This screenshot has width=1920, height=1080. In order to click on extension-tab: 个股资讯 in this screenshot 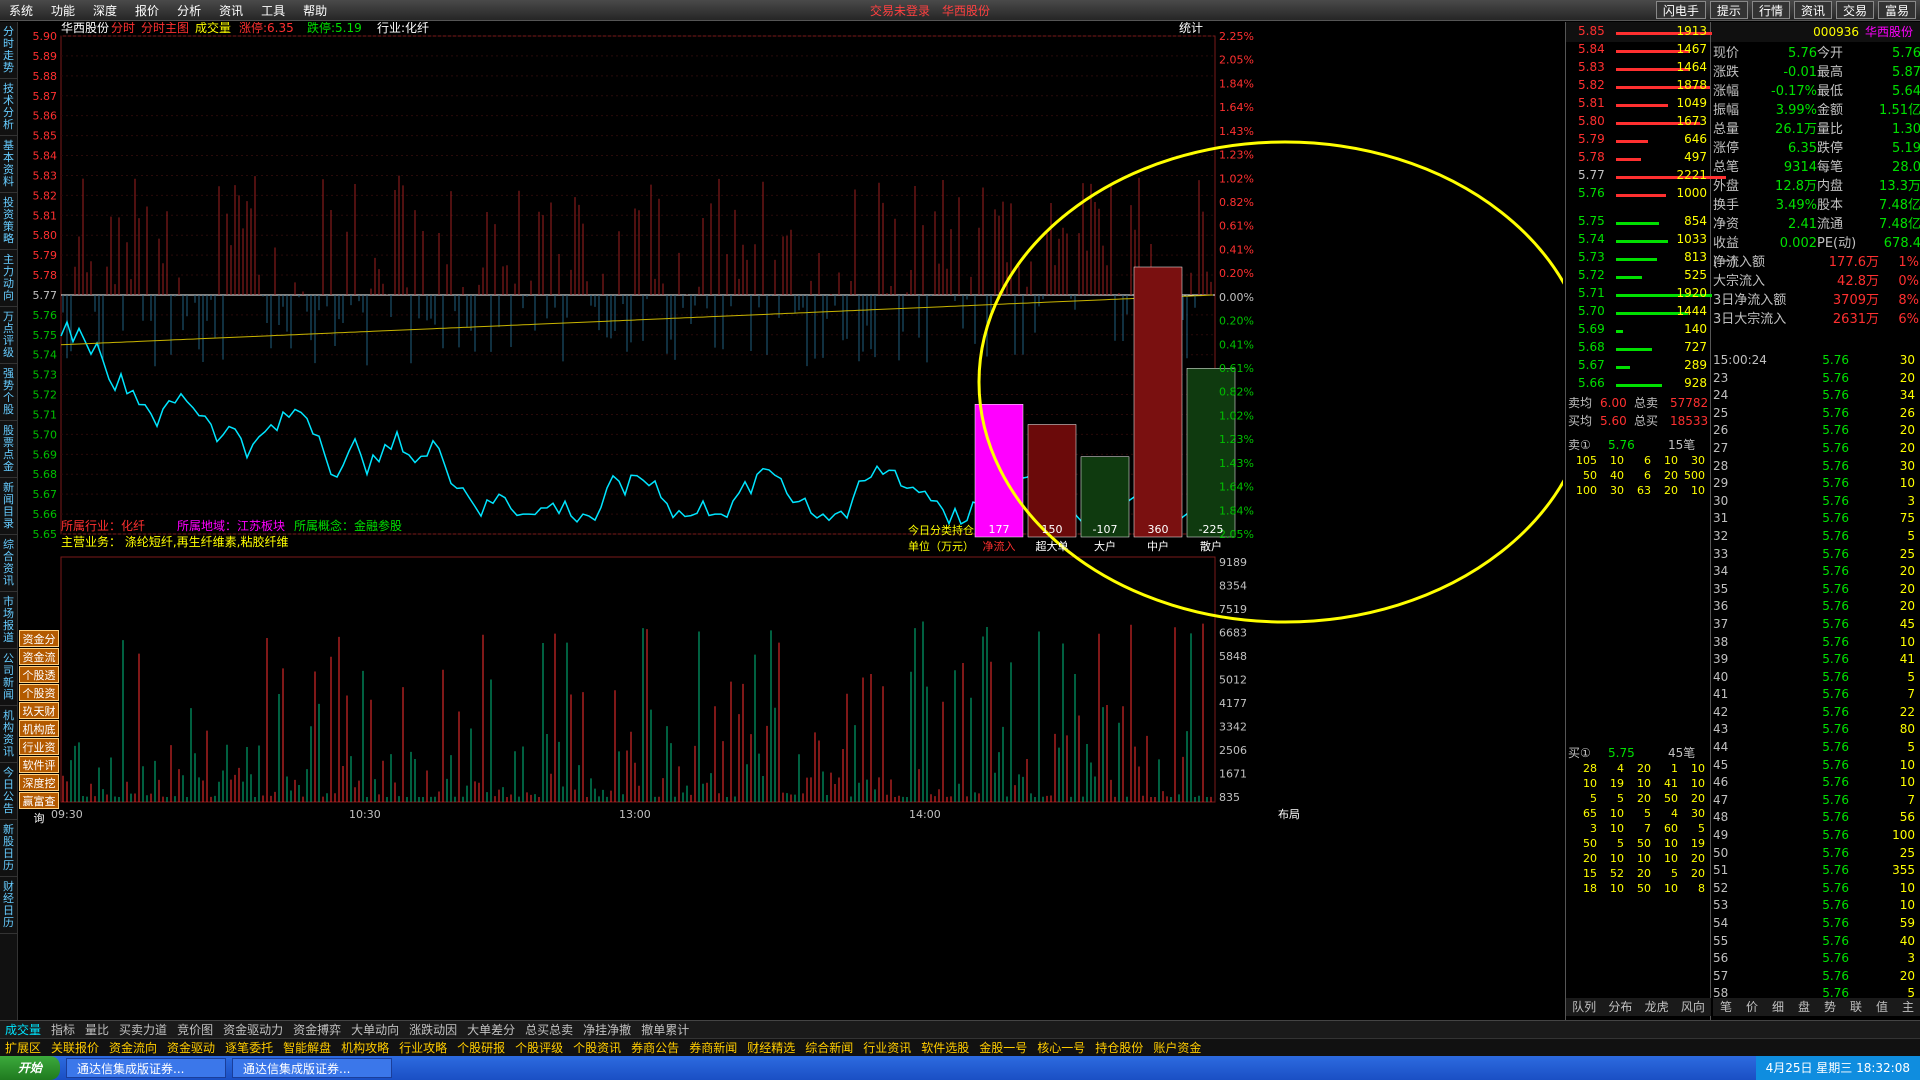, I will do `click(597, 1047)`.